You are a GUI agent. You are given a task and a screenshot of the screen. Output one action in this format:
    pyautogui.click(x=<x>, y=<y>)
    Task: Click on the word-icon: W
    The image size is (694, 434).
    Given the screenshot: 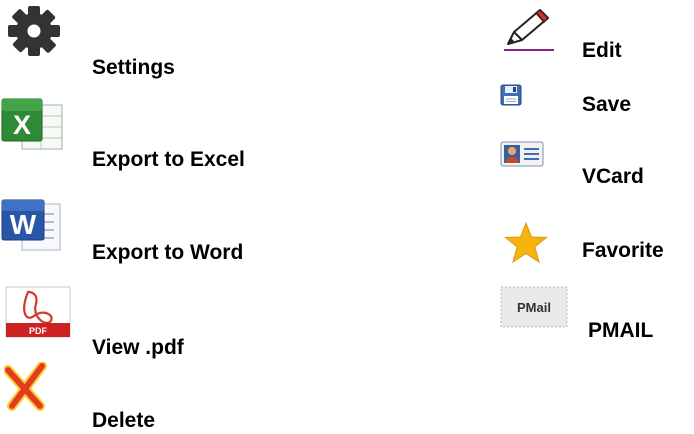 What is the action you would take?
    pyautogui.click(x=31, y=225)
    